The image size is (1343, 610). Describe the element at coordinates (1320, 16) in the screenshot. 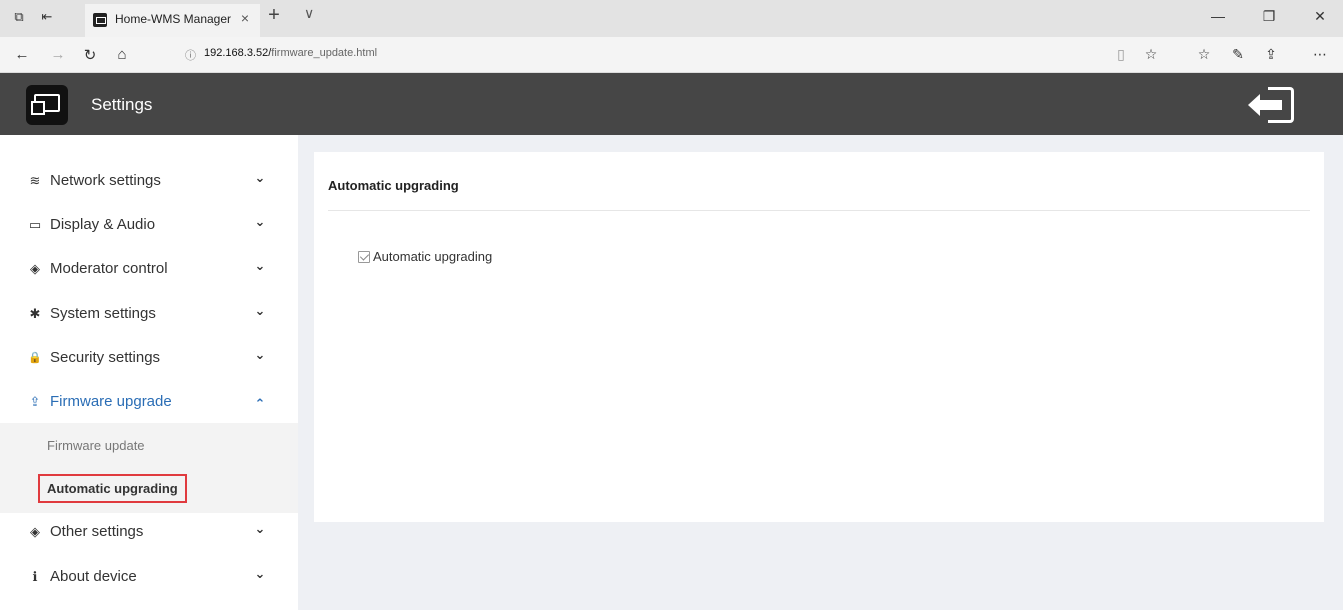

I see `close-window-button: ✕` at that location.